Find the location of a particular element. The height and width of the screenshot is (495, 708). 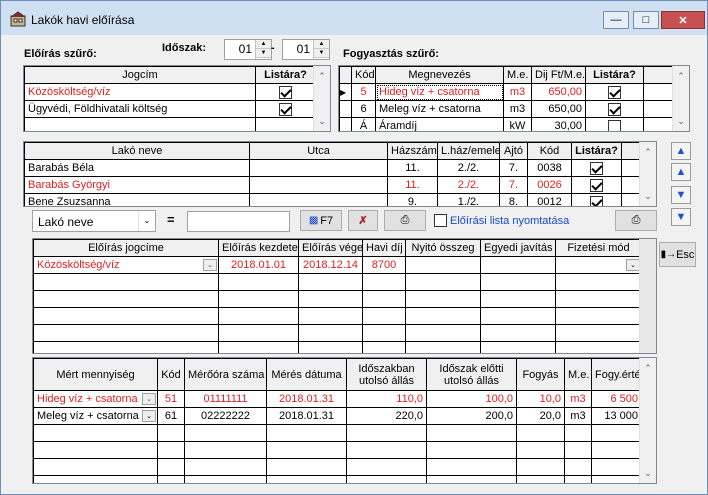

minimize-button: — is located at coordinates (616, 20).